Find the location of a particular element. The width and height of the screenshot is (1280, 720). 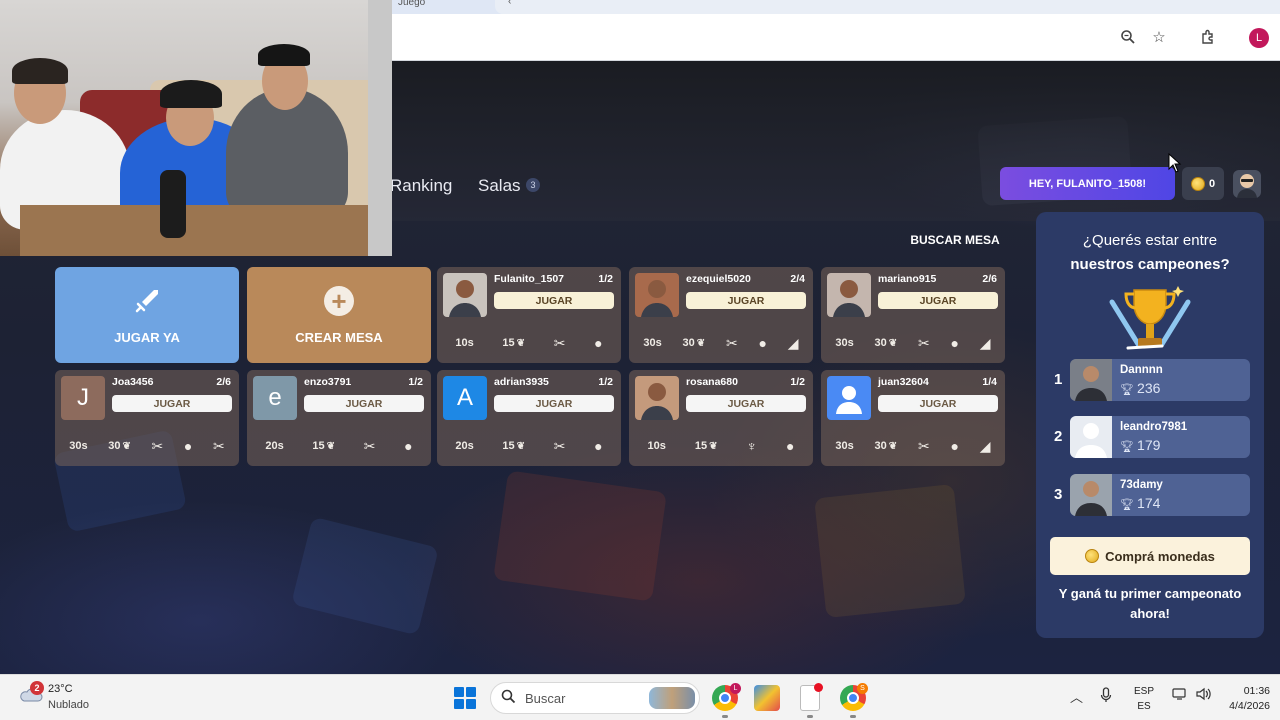

browser-profile-avatar: L is located at coordinates (1259, 38).